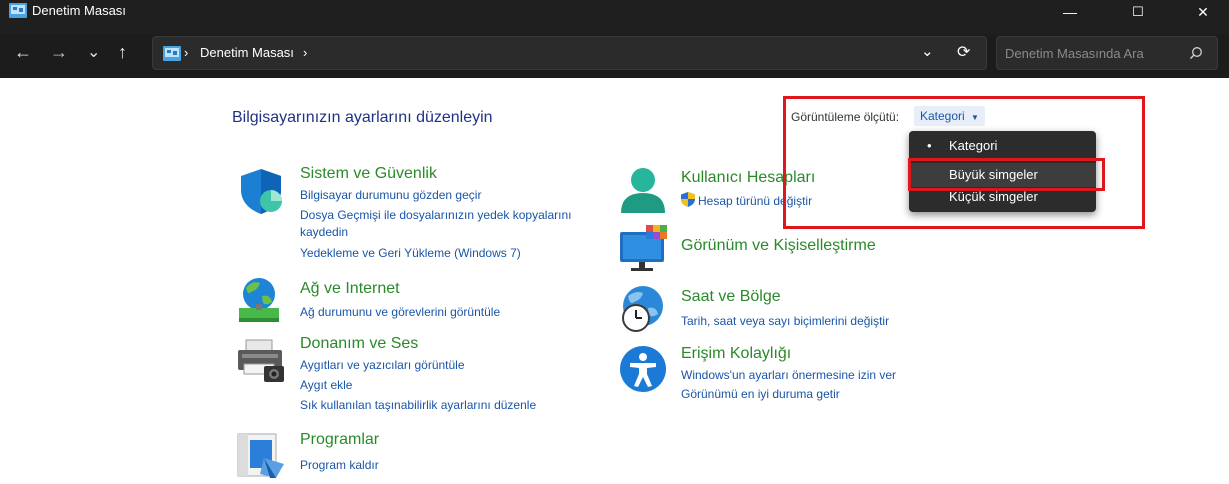 This screenshot has height=484, width=1229. I want to click on category-hardware-sound: Donanım ve Ses, so click(359, 344).